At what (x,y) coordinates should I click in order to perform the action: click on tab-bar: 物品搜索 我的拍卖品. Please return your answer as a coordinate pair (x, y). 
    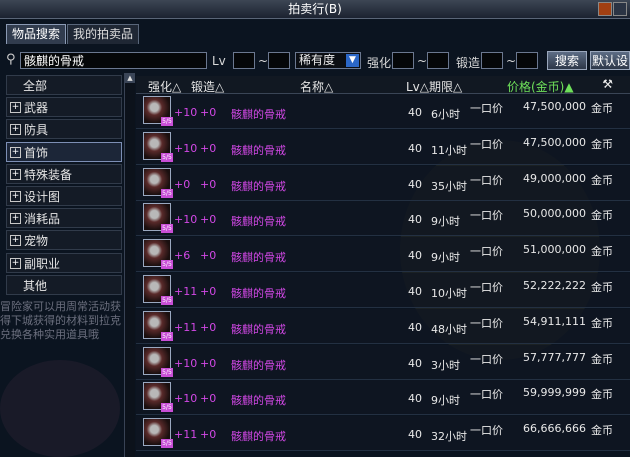
    Looking at the image, I should click on (73, 34).